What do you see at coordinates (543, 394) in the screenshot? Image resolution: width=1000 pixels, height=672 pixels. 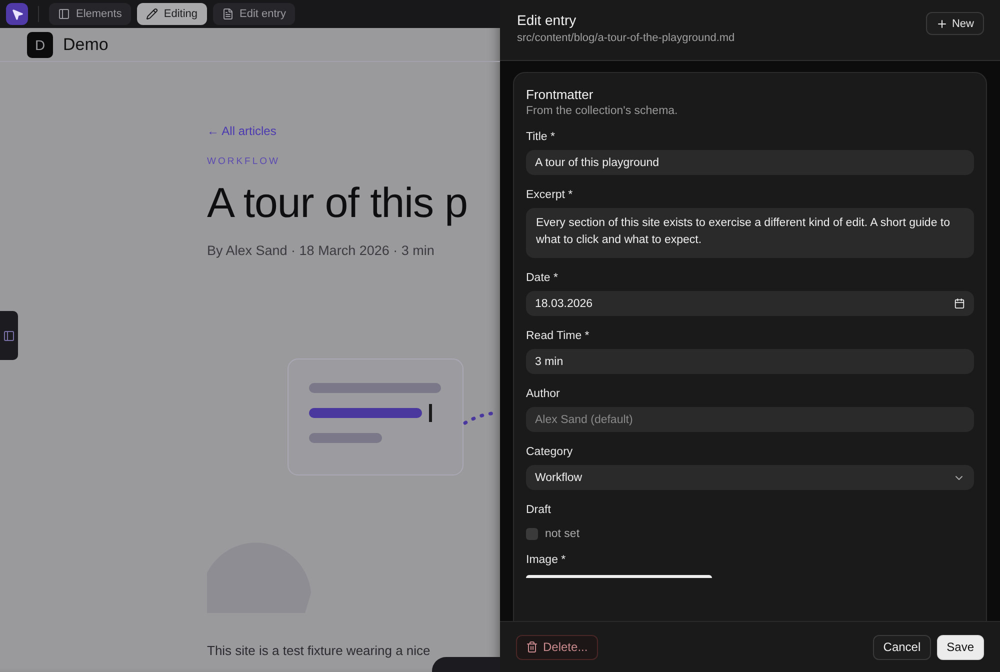 I see `field-label: Author` at bounding box center [543, 394].